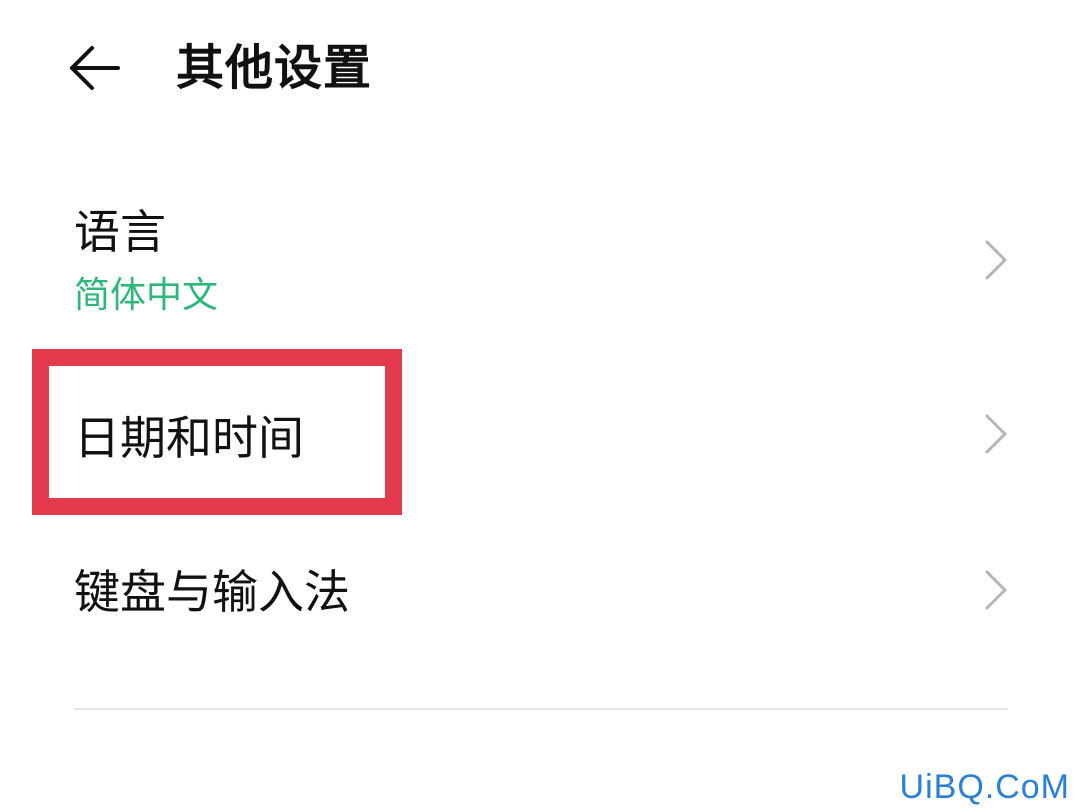 Image resolution: width=1080 pixels, height=810 pixels. I want to click on page-title: 其他设置, so click(274, 68).